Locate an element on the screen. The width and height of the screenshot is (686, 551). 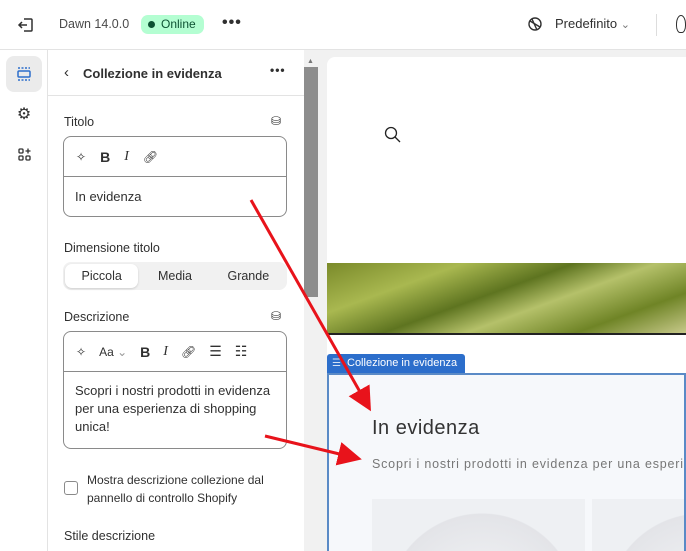
status-dot-icon is located at coordinates (151, 24).